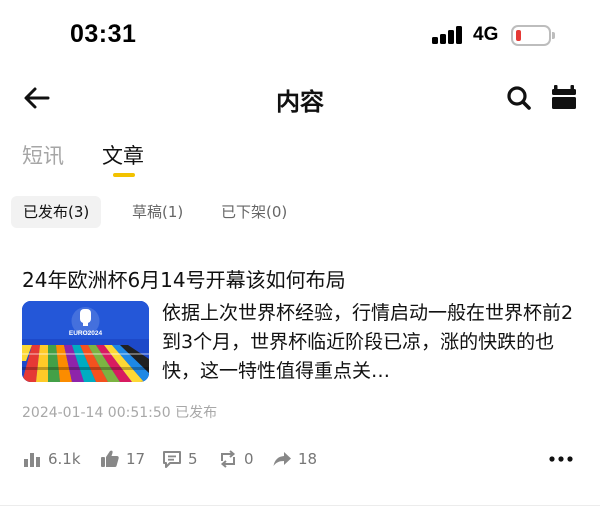 The width and height of the screenshot is (600, 521). What do you see at coordinates (282, 459) in the screenshot?
I see `share-arrow-icon` at bounding box center [282, 459].